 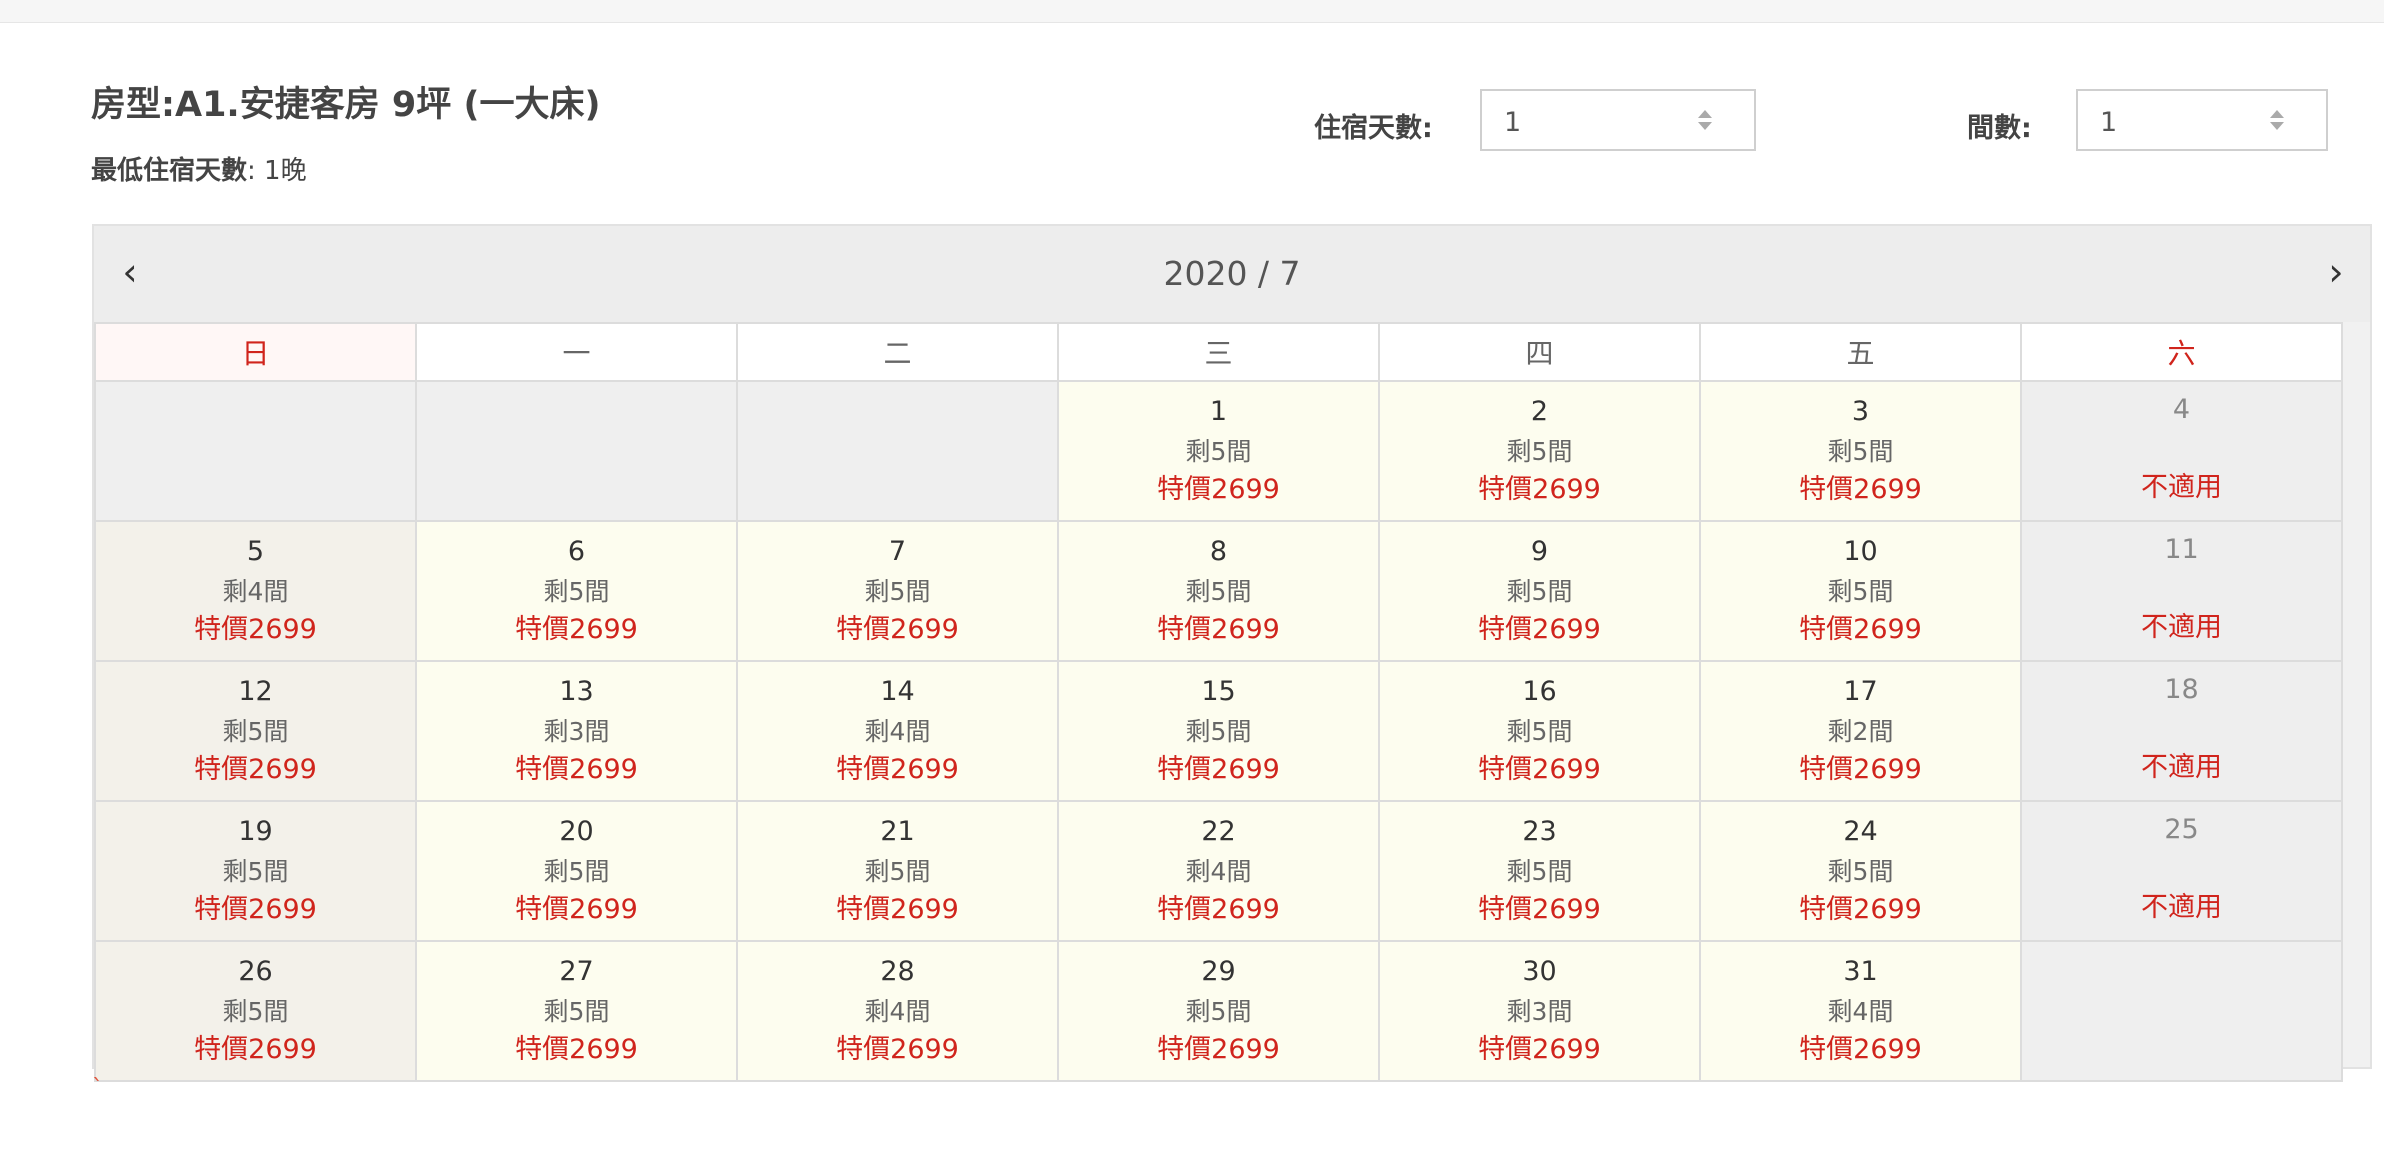 I want to click on rooms-label: 間數:, so click(x=1999, y=128).